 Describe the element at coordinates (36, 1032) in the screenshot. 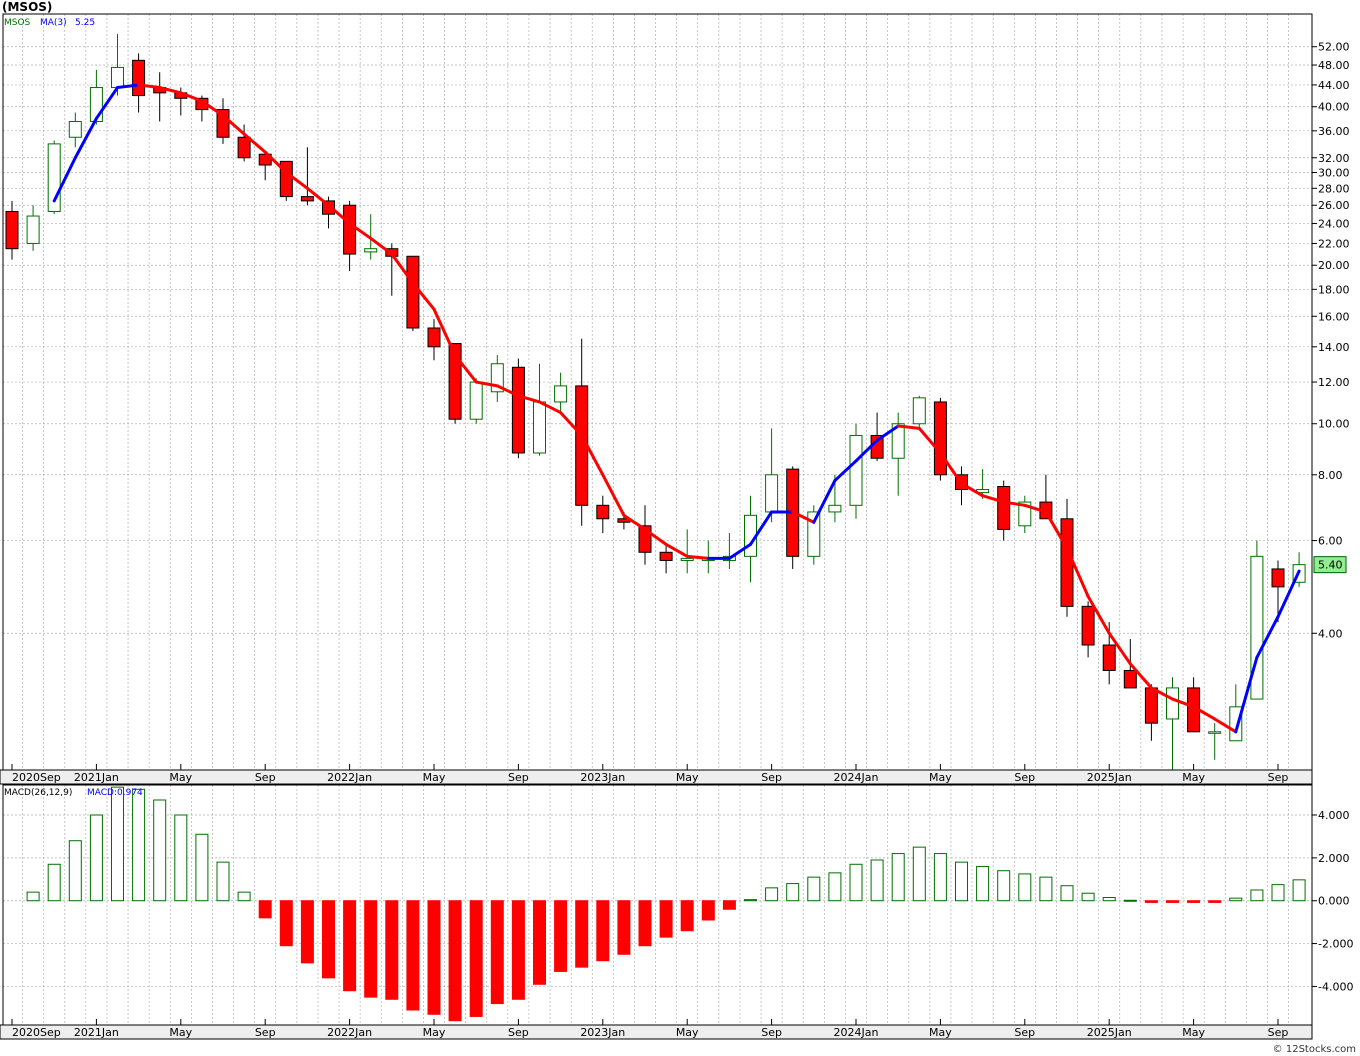

I see `macd-x-tick-label: 2020Sep` at that location.